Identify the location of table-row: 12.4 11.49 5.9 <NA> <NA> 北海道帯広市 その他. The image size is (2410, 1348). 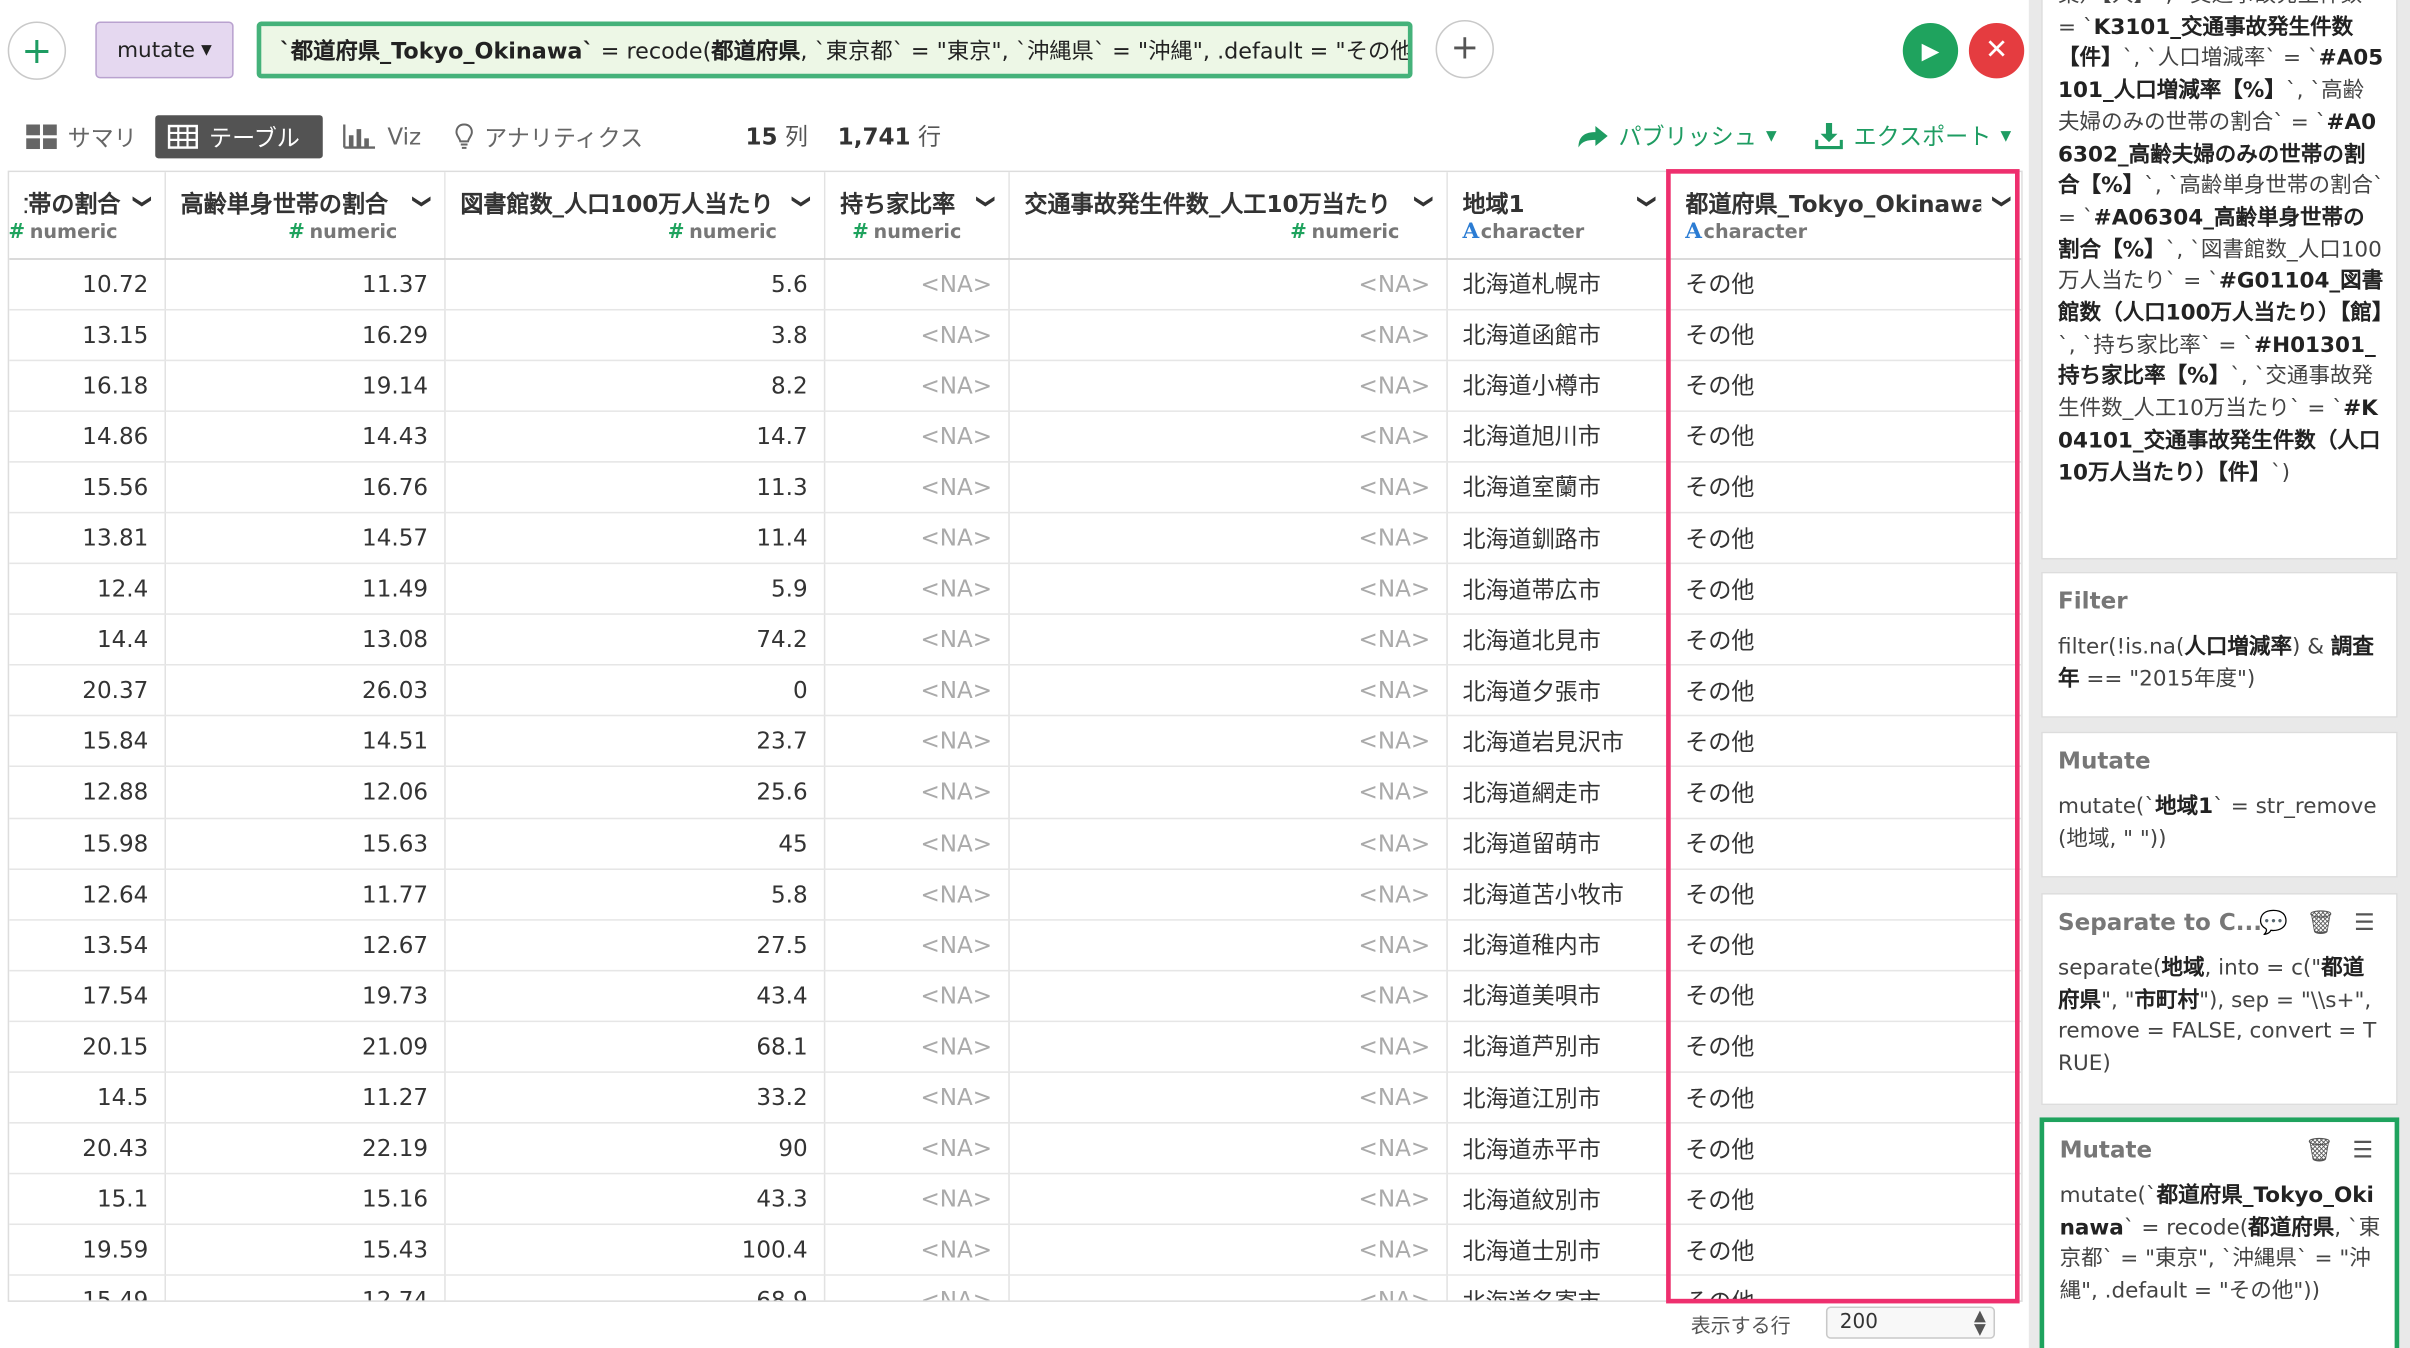
(1015, 589).